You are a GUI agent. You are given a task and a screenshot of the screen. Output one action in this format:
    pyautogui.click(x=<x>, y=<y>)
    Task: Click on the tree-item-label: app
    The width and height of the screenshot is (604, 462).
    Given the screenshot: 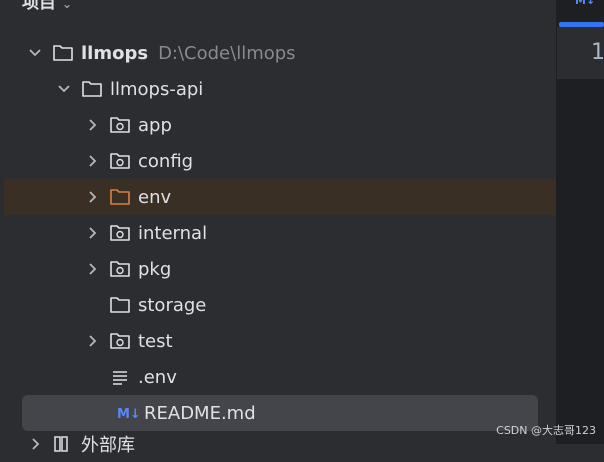 What is the action you would take?
    pyautogui.click(x=155, y=125)
    